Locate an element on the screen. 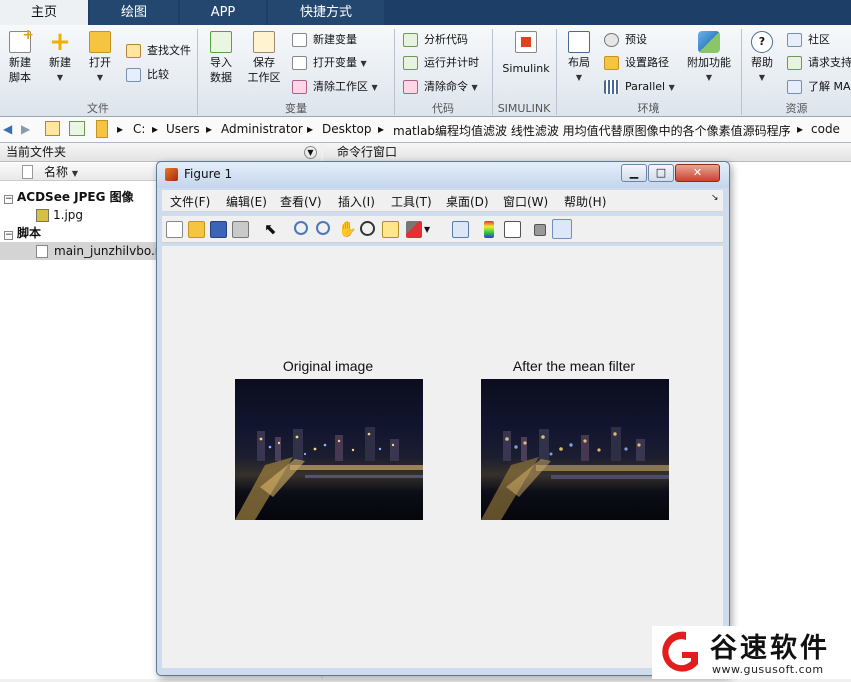  file-group-jpeg: − ACDSee JPEG 图像 is located at coordinates (69, 197).